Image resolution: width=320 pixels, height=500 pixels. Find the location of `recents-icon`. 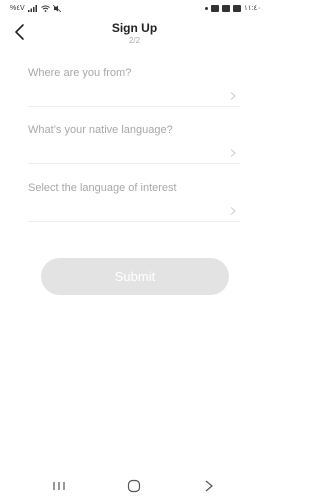

recents-icon is located at coordinates (59, 486).